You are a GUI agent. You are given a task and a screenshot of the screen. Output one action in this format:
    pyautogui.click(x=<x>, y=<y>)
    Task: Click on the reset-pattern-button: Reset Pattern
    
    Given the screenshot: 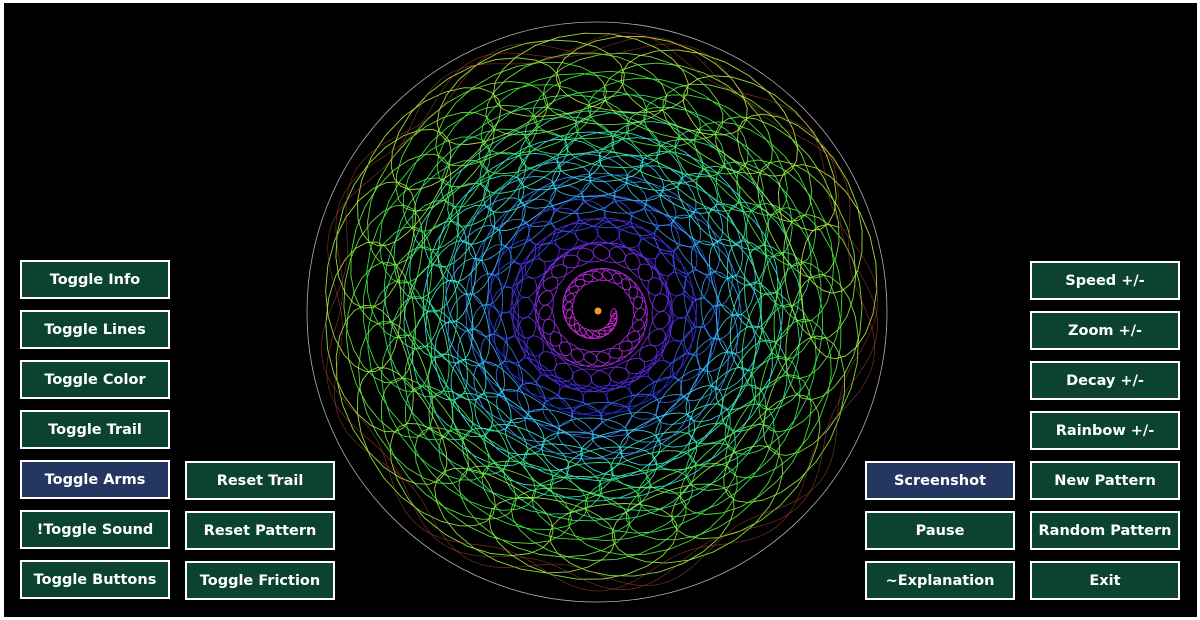 What is the action you would take?
    pyautogui.click(x=260, y=530)
    